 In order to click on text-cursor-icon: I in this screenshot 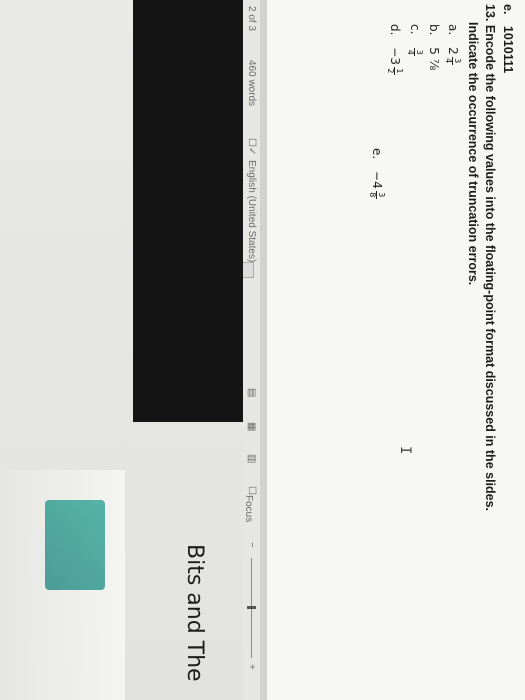, I will do `click(405, 450)`.